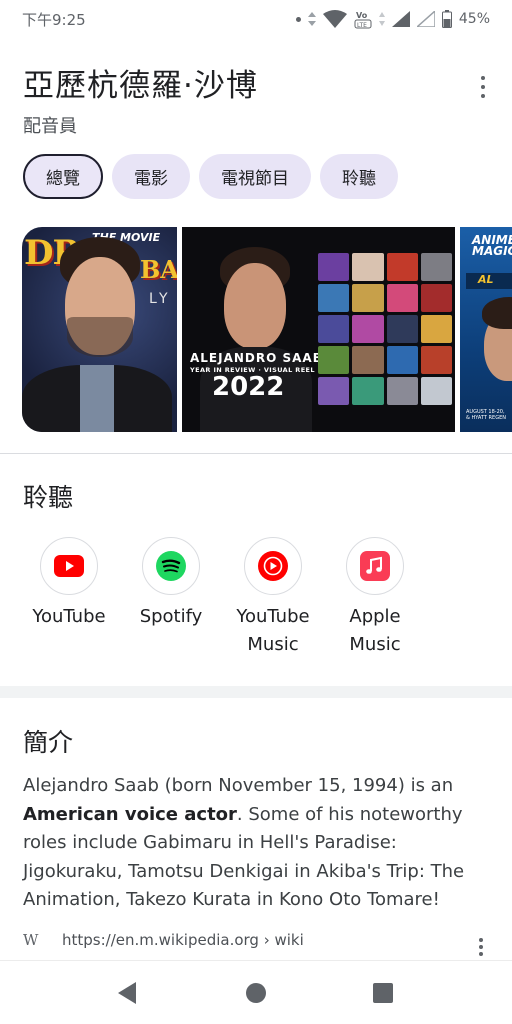 The width and height of the screenshot is (512, 1024). I want to click on home-icon, so click(256, 993).